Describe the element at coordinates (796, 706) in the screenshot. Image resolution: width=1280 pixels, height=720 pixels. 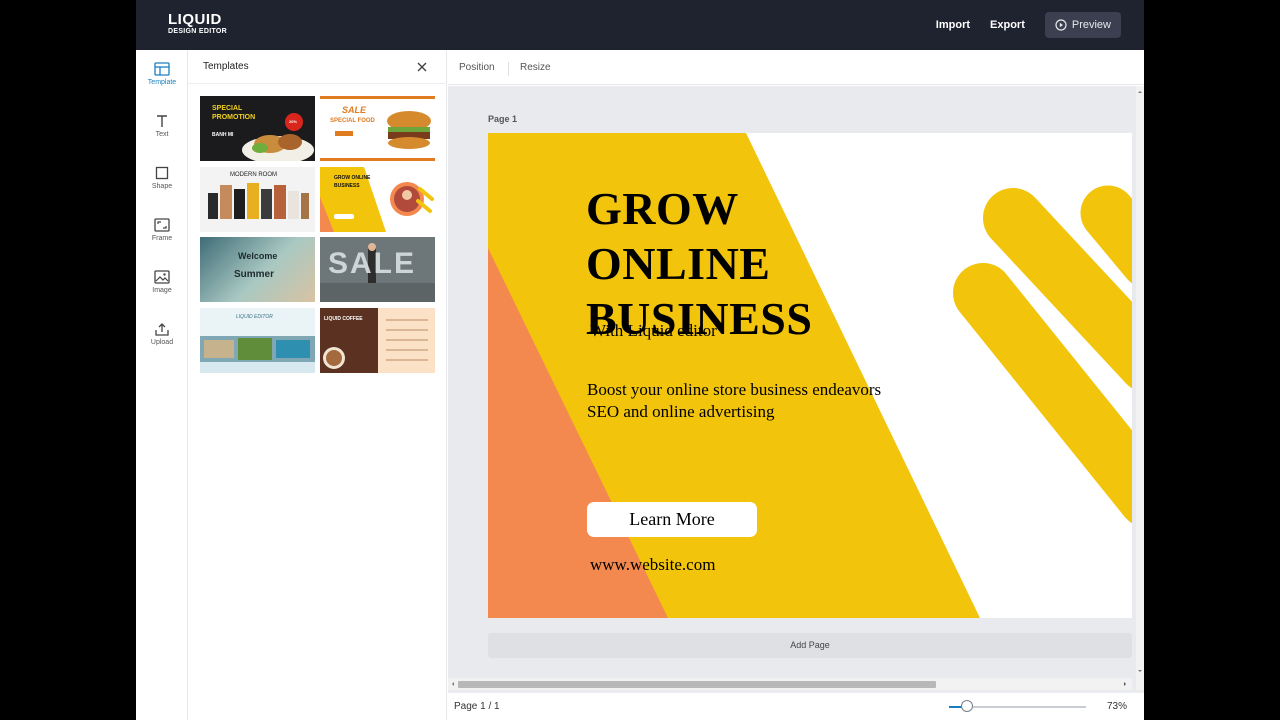
I see `status-bar: Page 1 / 1 73%` at that location.